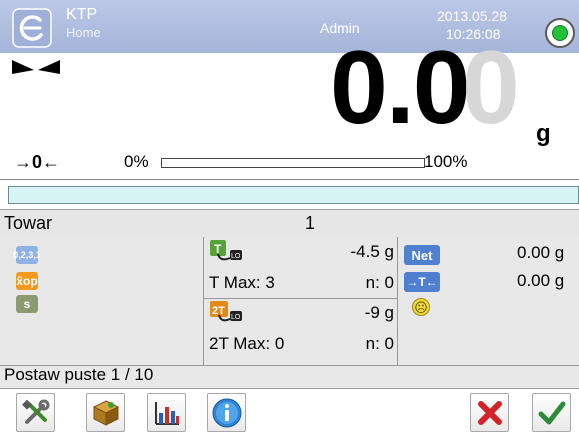  What do you see at coordinates (379, 343) in the screenshot?
I see `tare2-count: n: 0` at bounding box center [379, 343].